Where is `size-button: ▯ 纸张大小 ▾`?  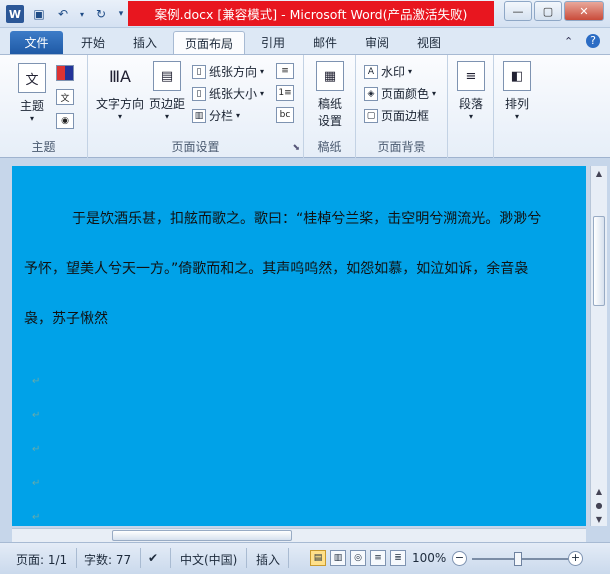
size-button: ▯ 纸张大小 ▾ is located at coordinates (228, 93).